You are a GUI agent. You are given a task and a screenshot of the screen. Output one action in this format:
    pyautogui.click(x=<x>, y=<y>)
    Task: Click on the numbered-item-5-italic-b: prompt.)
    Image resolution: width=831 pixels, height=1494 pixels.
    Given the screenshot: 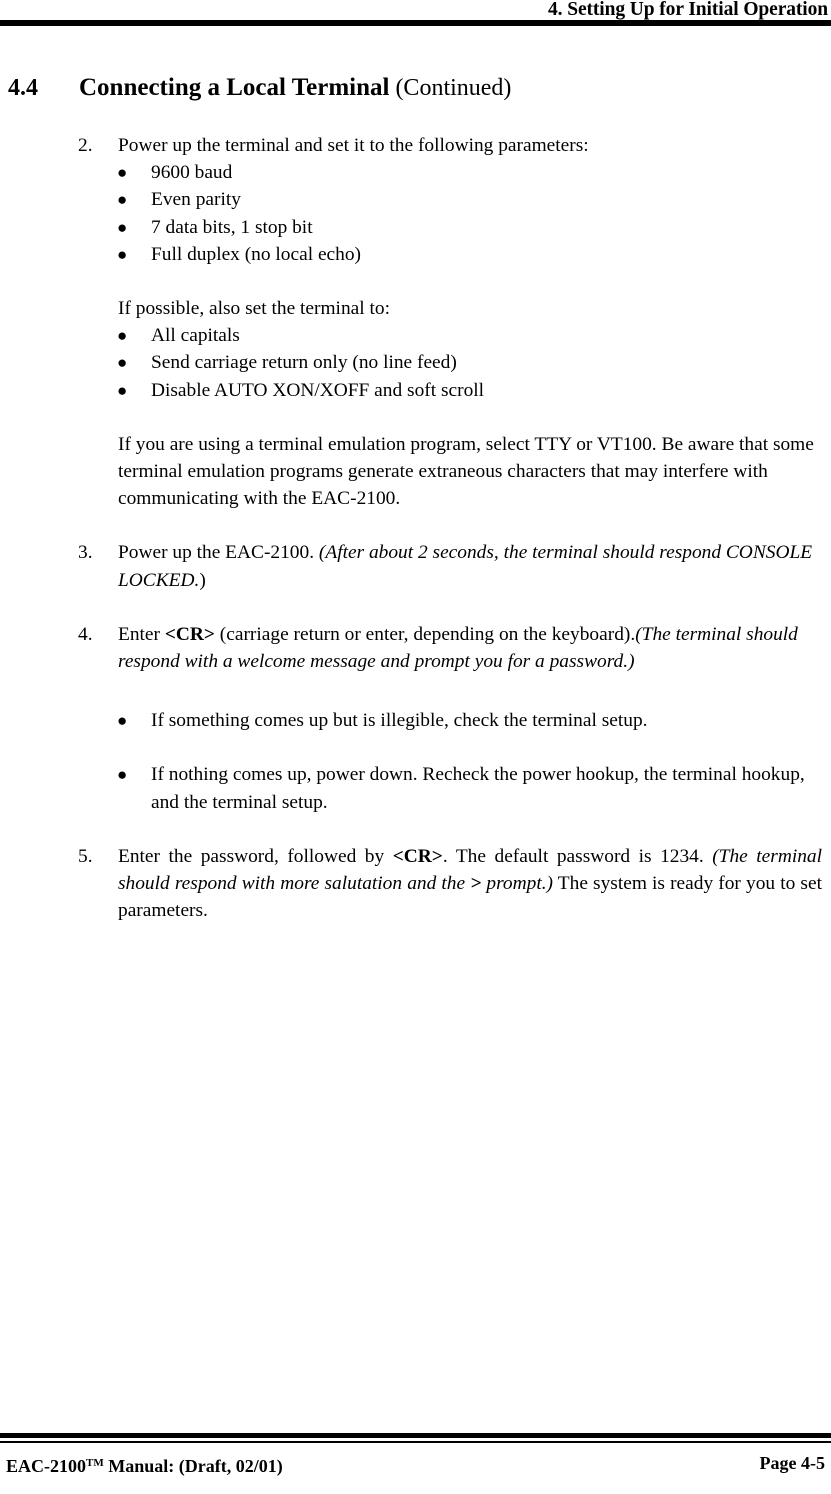 What is the action you would take?
    pyautogui.click(x=517, y=884)
    